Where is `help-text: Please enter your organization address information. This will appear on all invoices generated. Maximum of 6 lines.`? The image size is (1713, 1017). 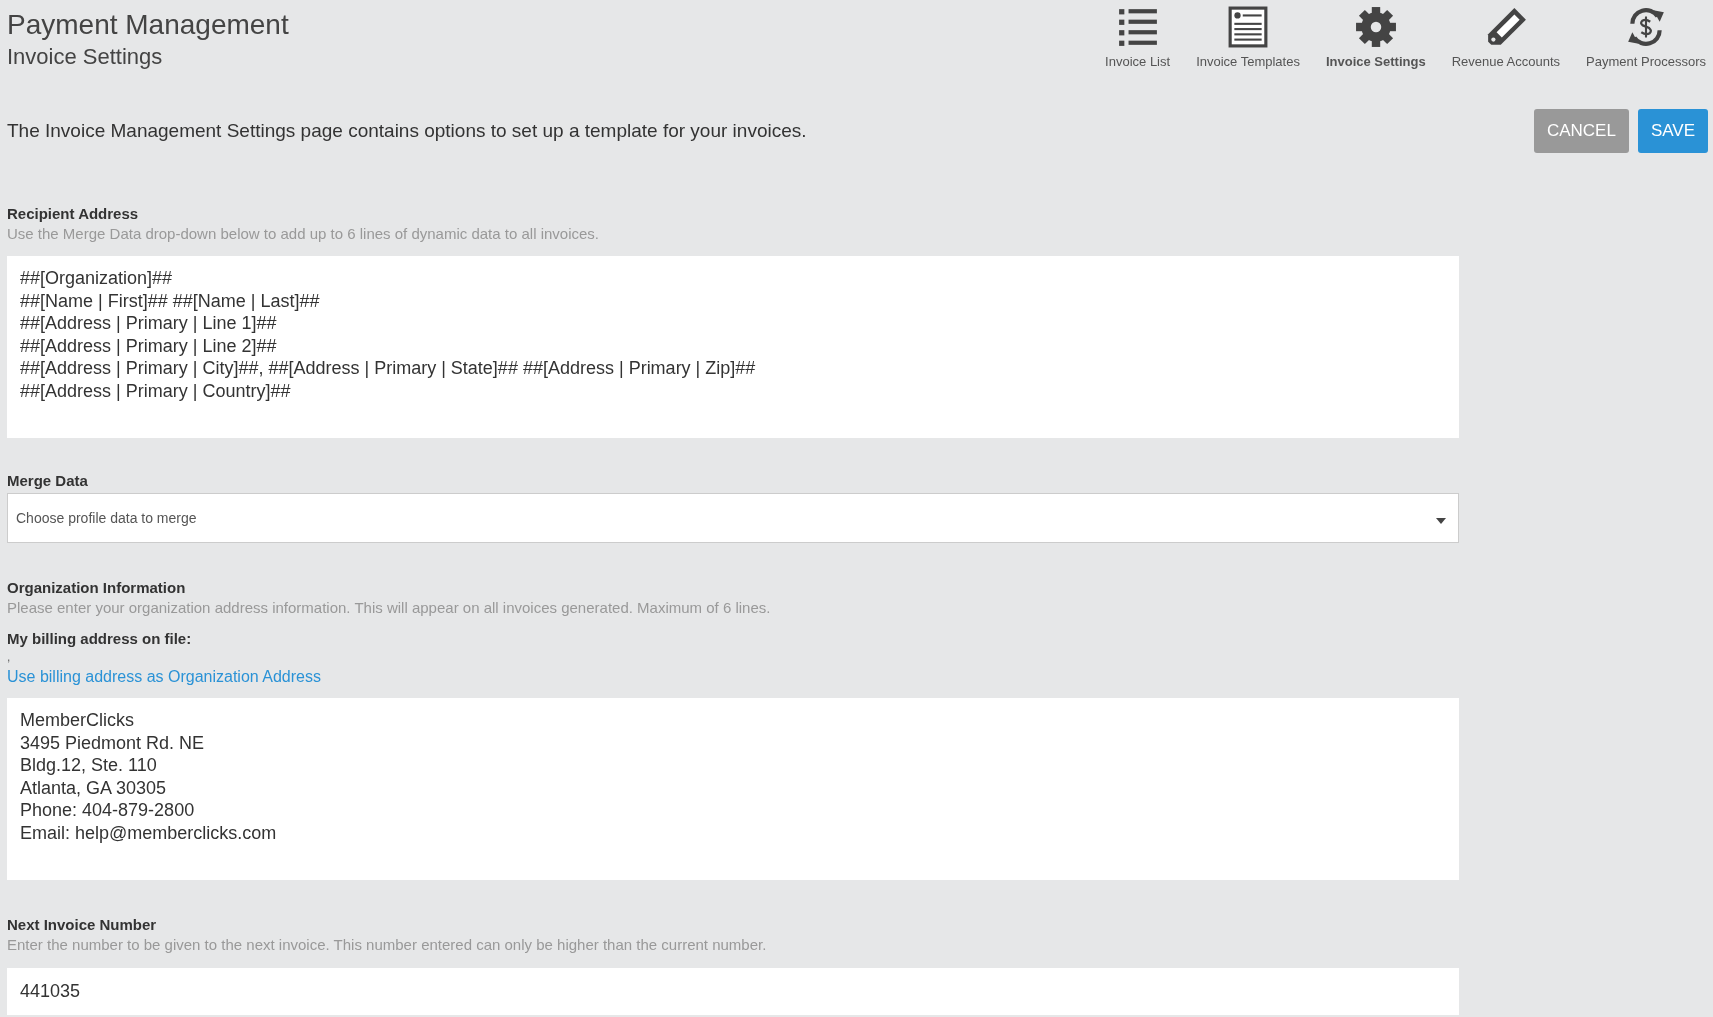 help-text: Please enter your organization address information. This will appear on all invoices generated. Maximum of 6 lines. is located at coordinates (389, 607).